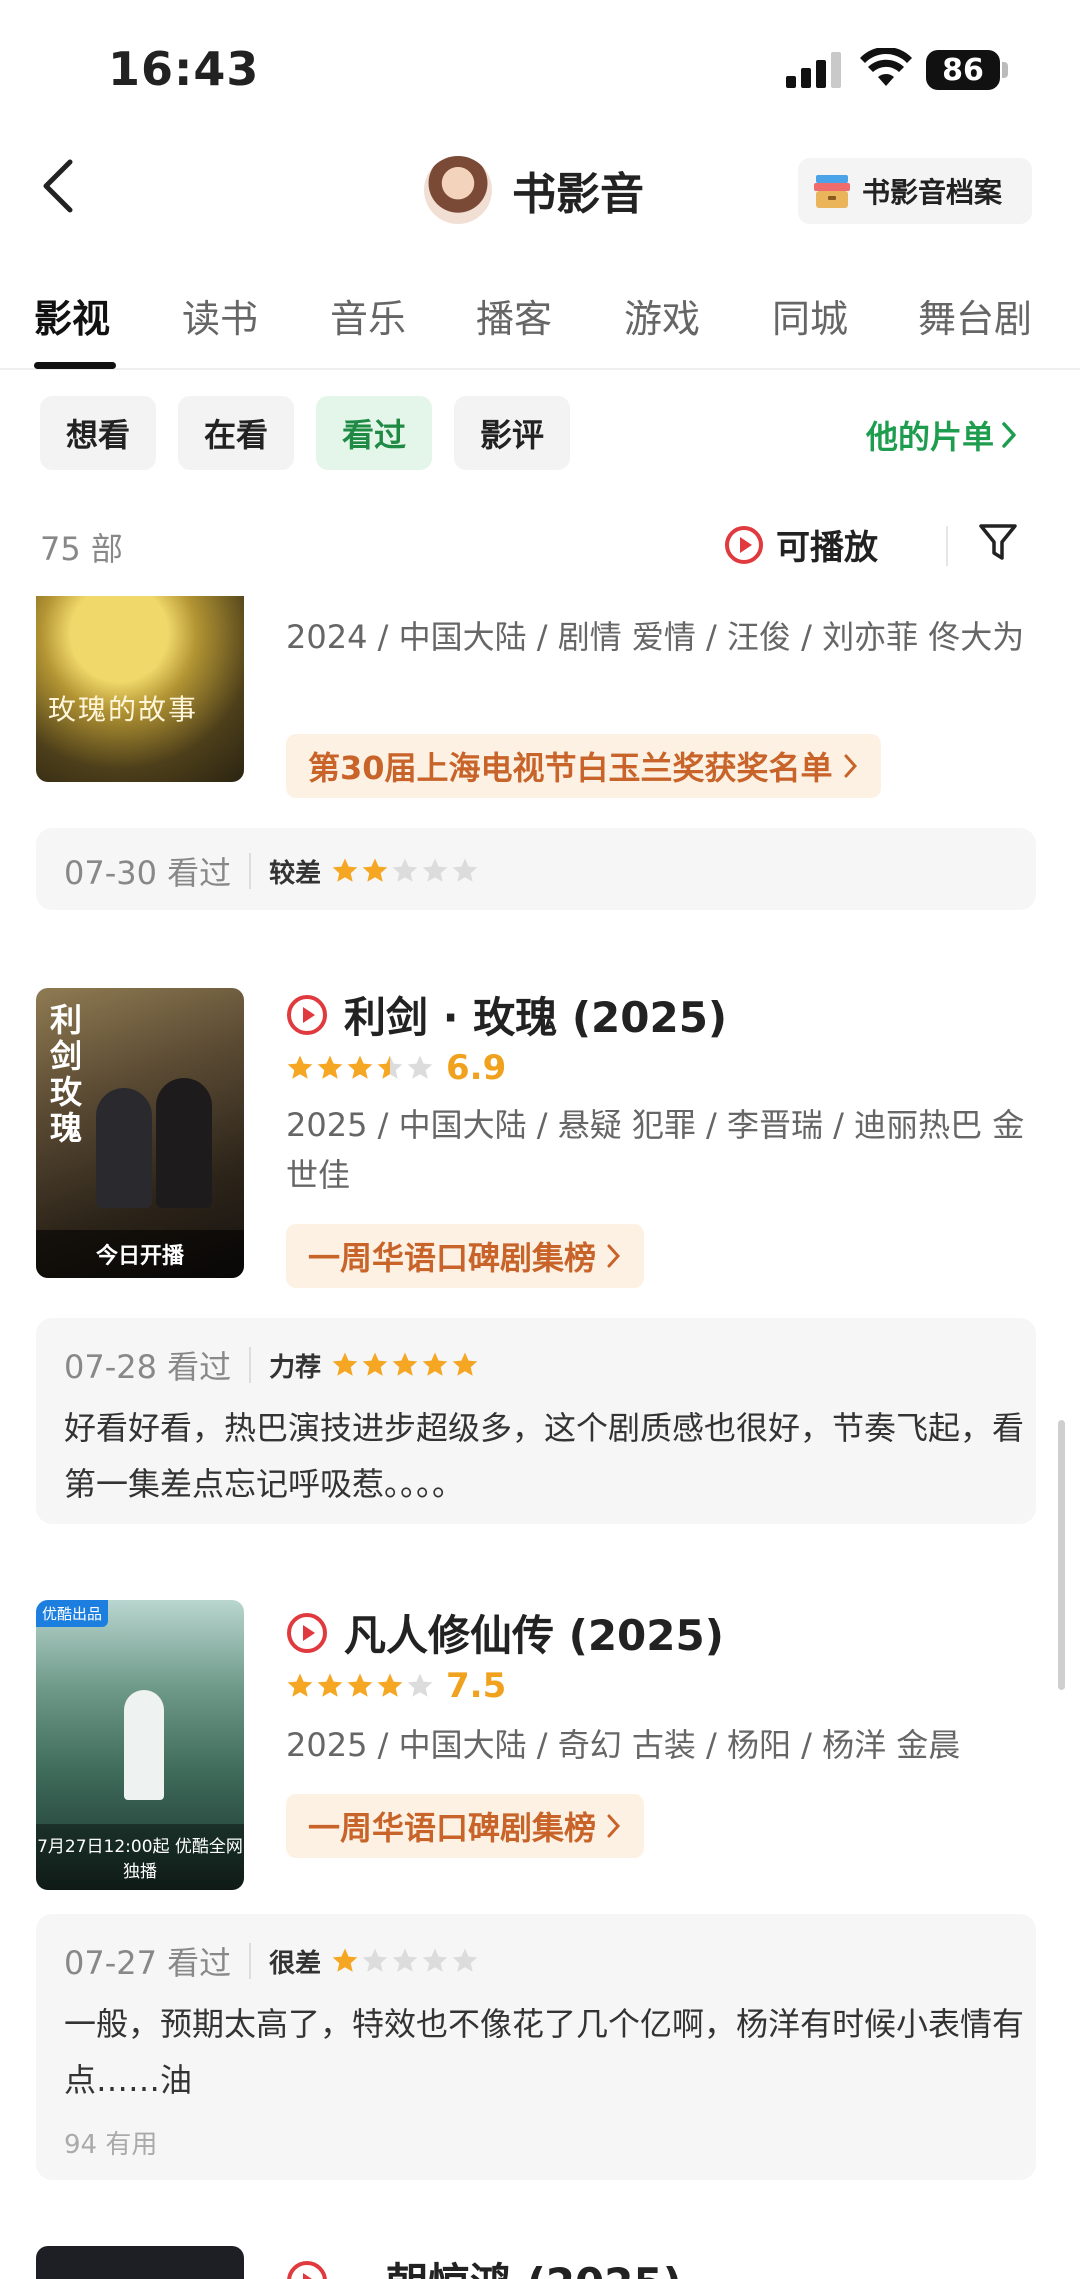  Describe the element at coordinates (452, 1828) in the screenshot. I see `rank-tag-label: 一周华语口碑剧集榜` at that location.